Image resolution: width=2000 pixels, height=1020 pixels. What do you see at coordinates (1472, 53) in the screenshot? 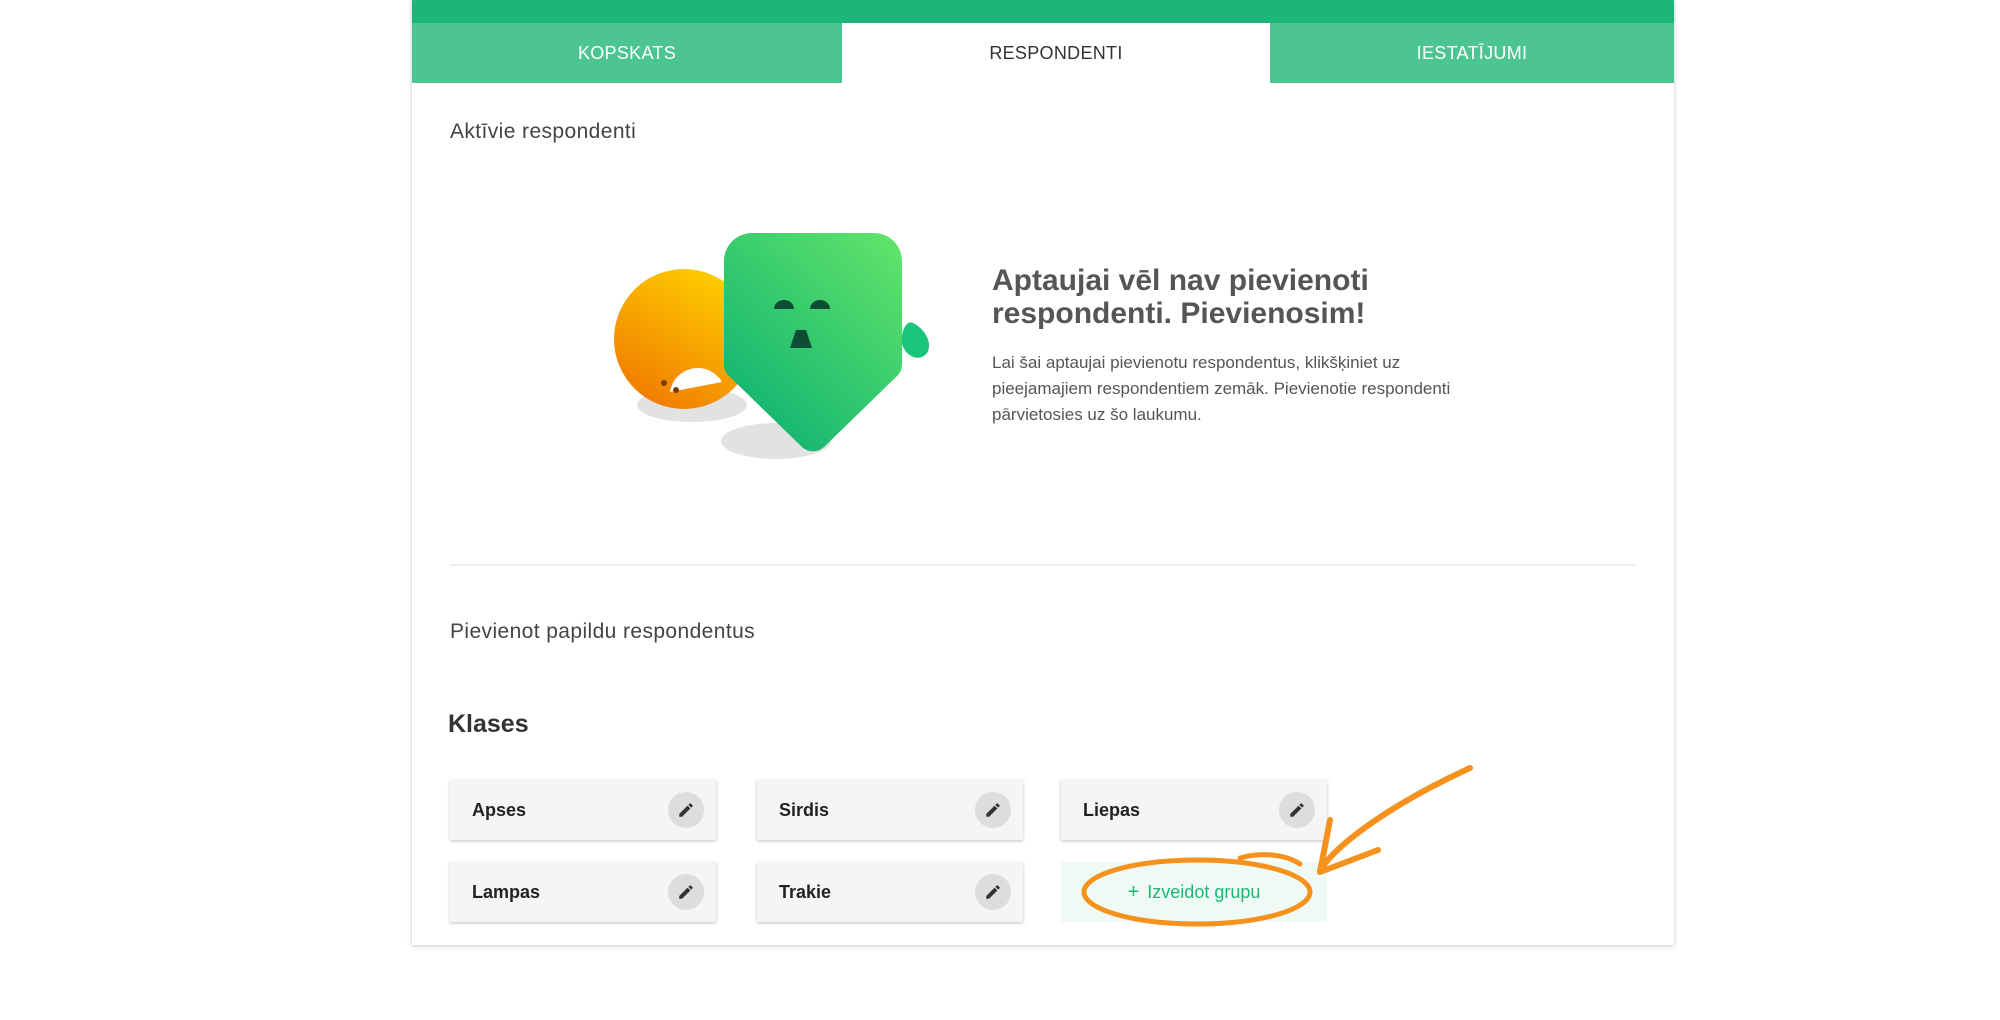
I see `tab-settings: IESTATĪJUMI` at bounding box center [1472, 53].